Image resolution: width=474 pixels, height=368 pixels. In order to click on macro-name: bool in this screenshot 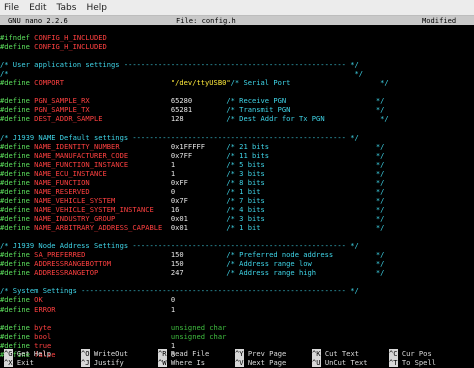, I will do `click(102, 336)`.